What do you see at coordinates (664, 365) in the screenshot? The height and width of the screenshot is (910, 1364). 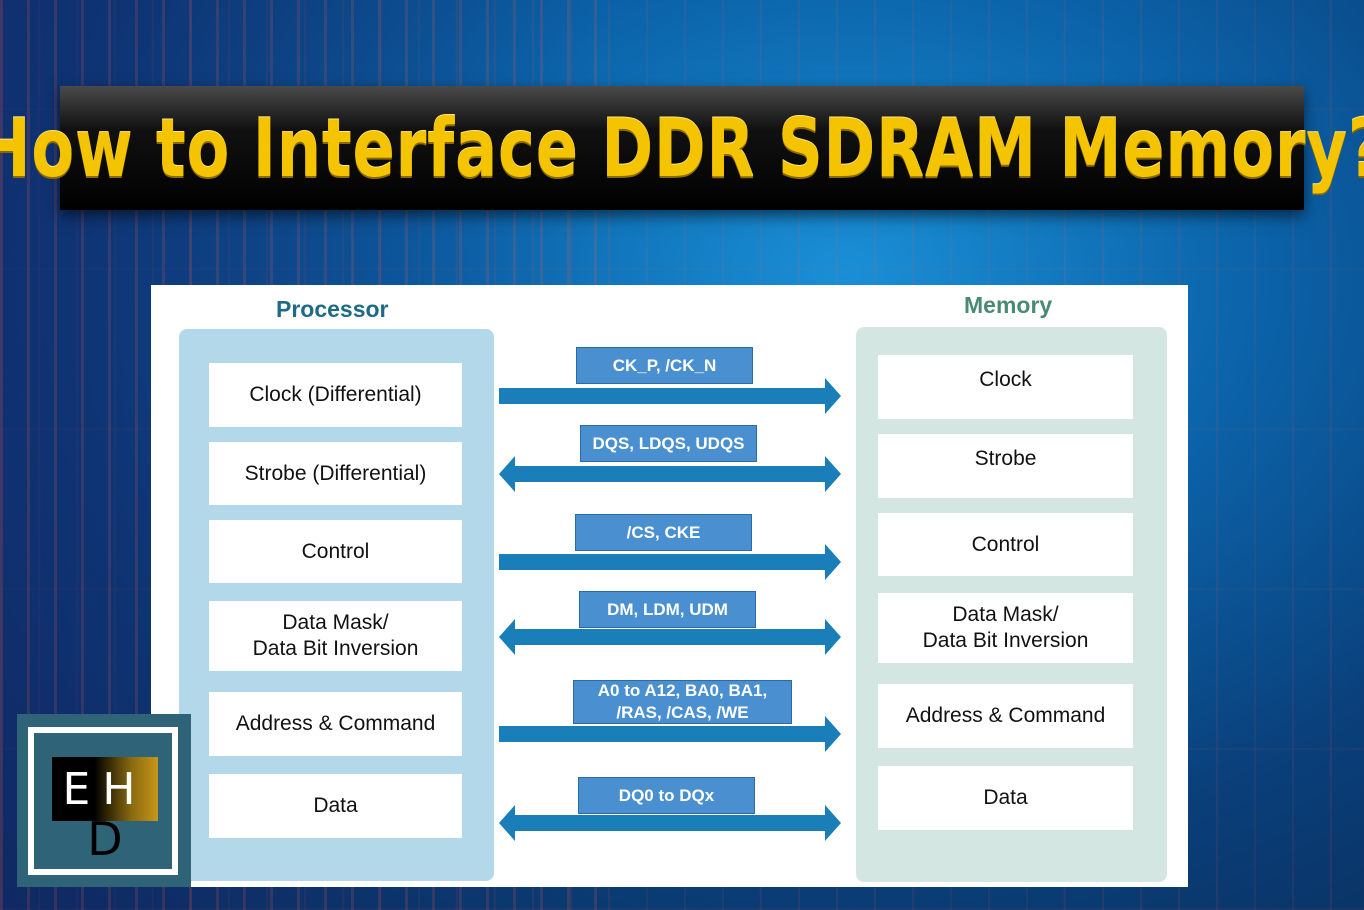 I see `signal-label-clock: CK_P, /CK_N` at bounding box center [664, 365].